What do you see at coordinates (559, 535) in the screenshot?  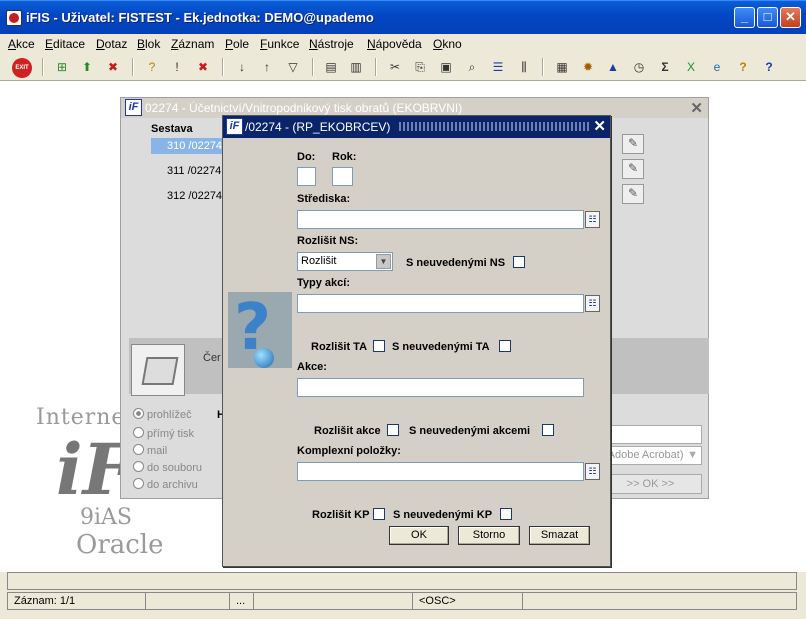 I see `smazat-button: Smazat` at bounding box center [559, 535].